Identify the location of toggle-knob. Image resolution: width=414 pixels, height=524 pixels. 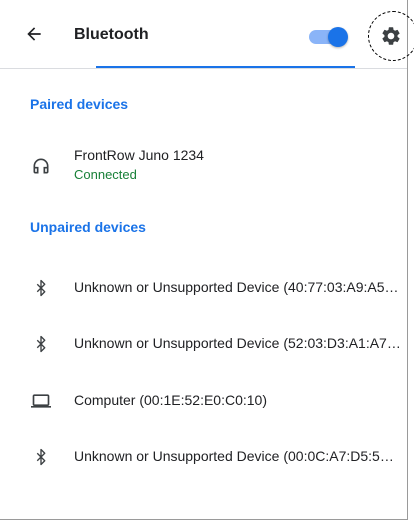
(338, 37).